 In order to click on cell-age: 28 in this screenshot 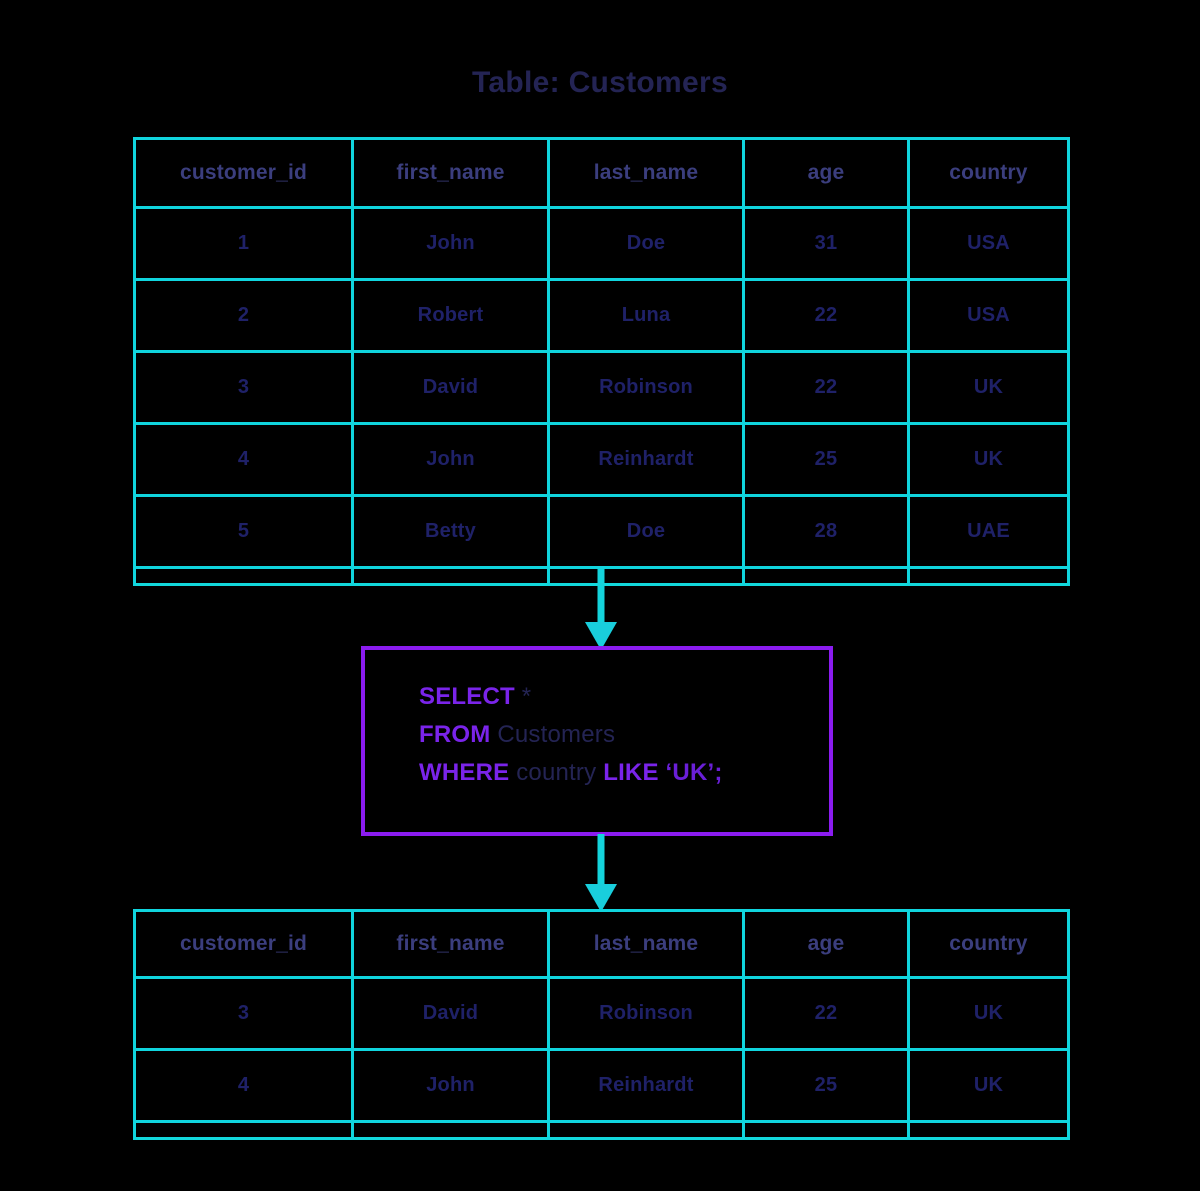, I will do `click(826, 531)`.